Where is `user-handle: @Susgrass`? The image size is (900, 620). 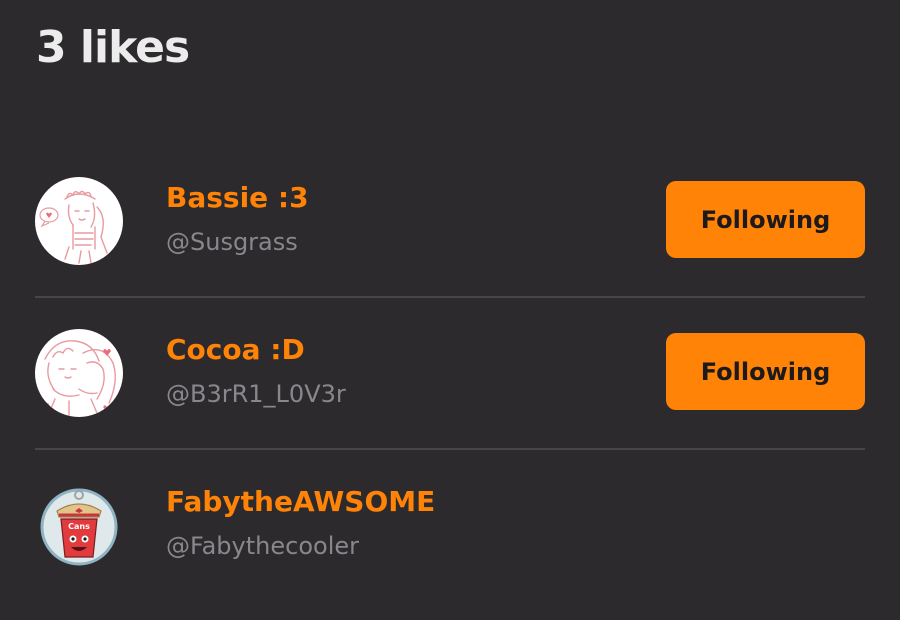
user-handle: @Susgrass is located at coordinates (232, 242).